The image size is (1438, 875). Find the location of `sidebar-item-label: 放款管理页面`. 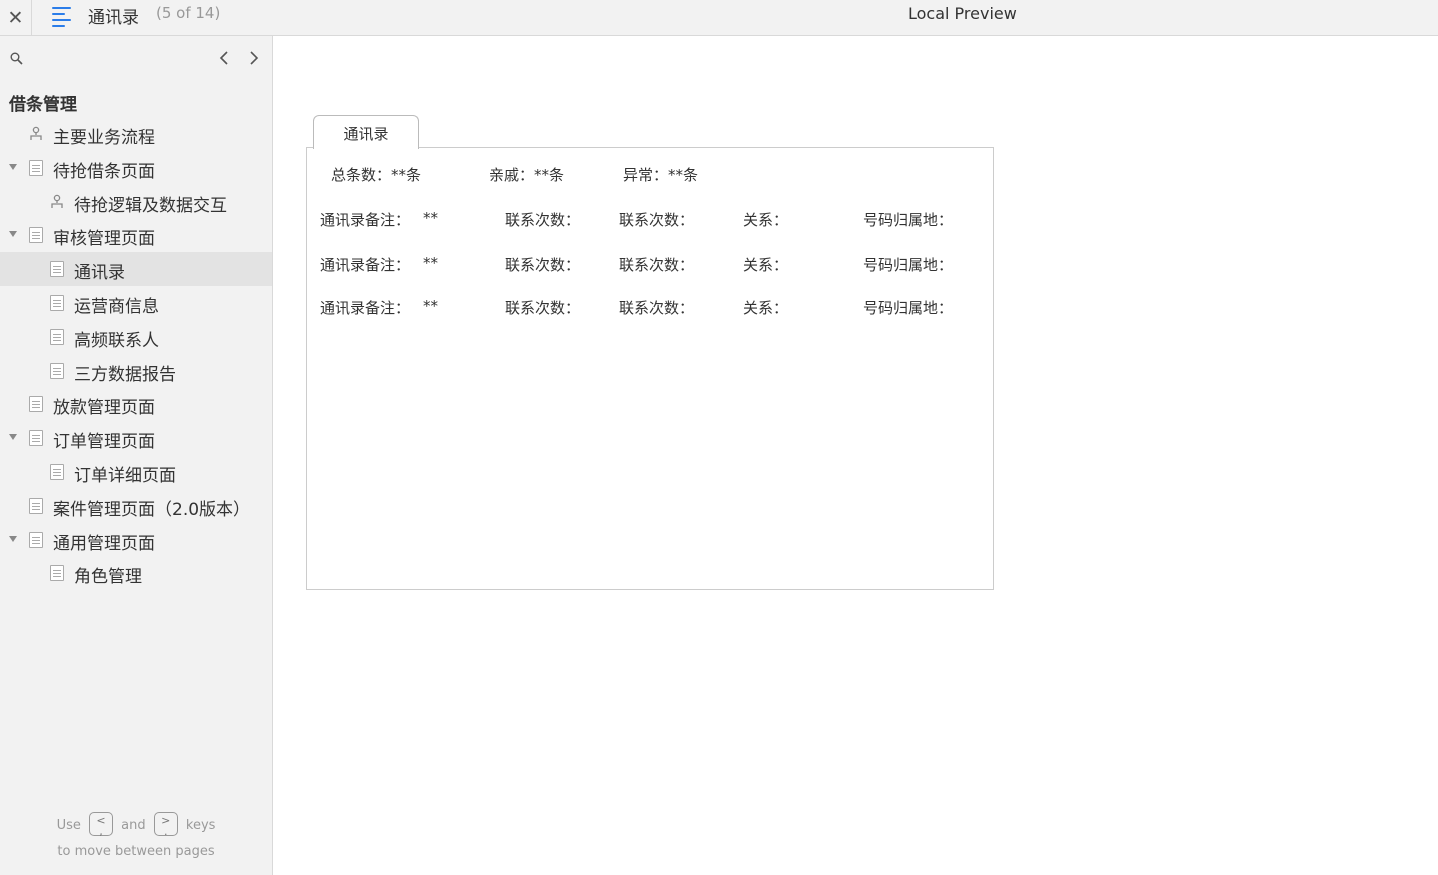

sidebar-item-label: 放款管理页面 is located at coordinates (104, 408).